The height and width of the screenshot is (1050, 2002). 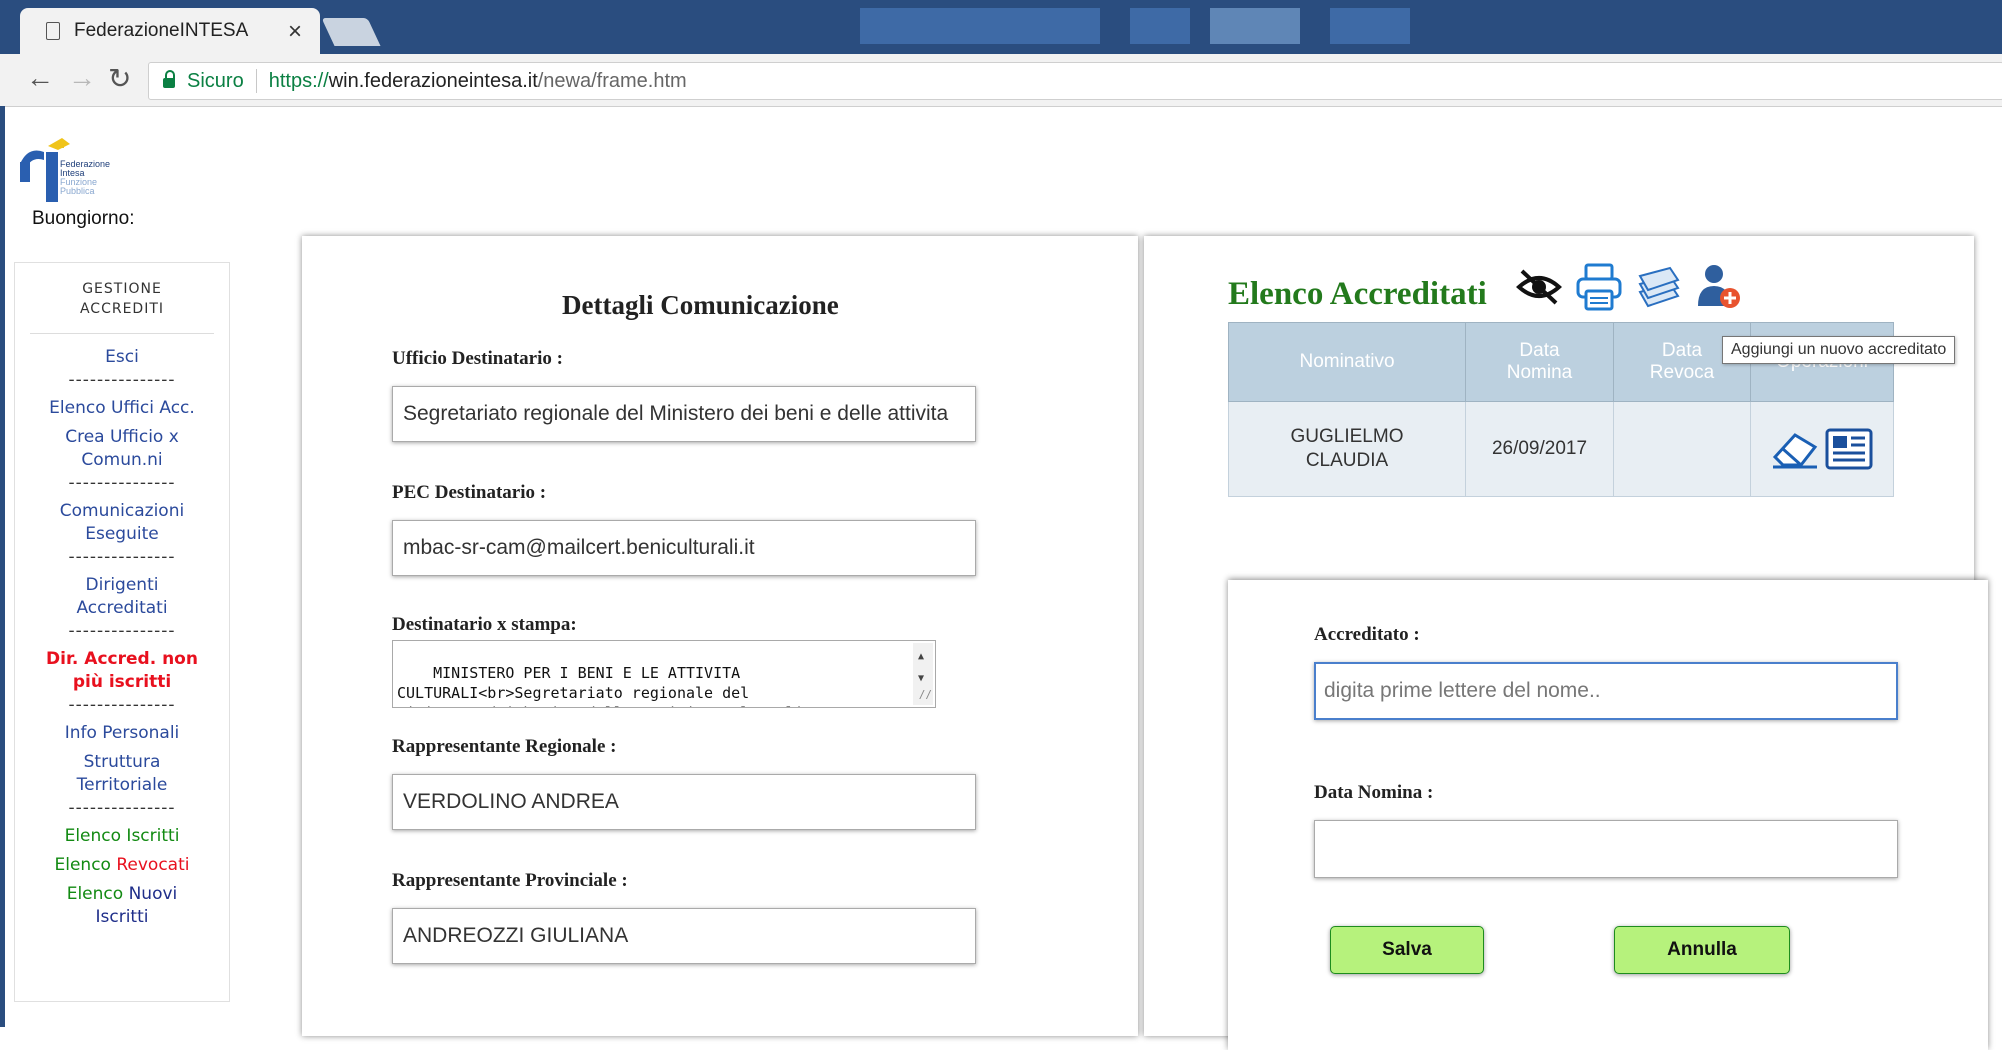 What do you see at coordinates (77, 191) in the screenshot?
I see `logo-line-4: Pubblica` at bounding box center [77, 191].